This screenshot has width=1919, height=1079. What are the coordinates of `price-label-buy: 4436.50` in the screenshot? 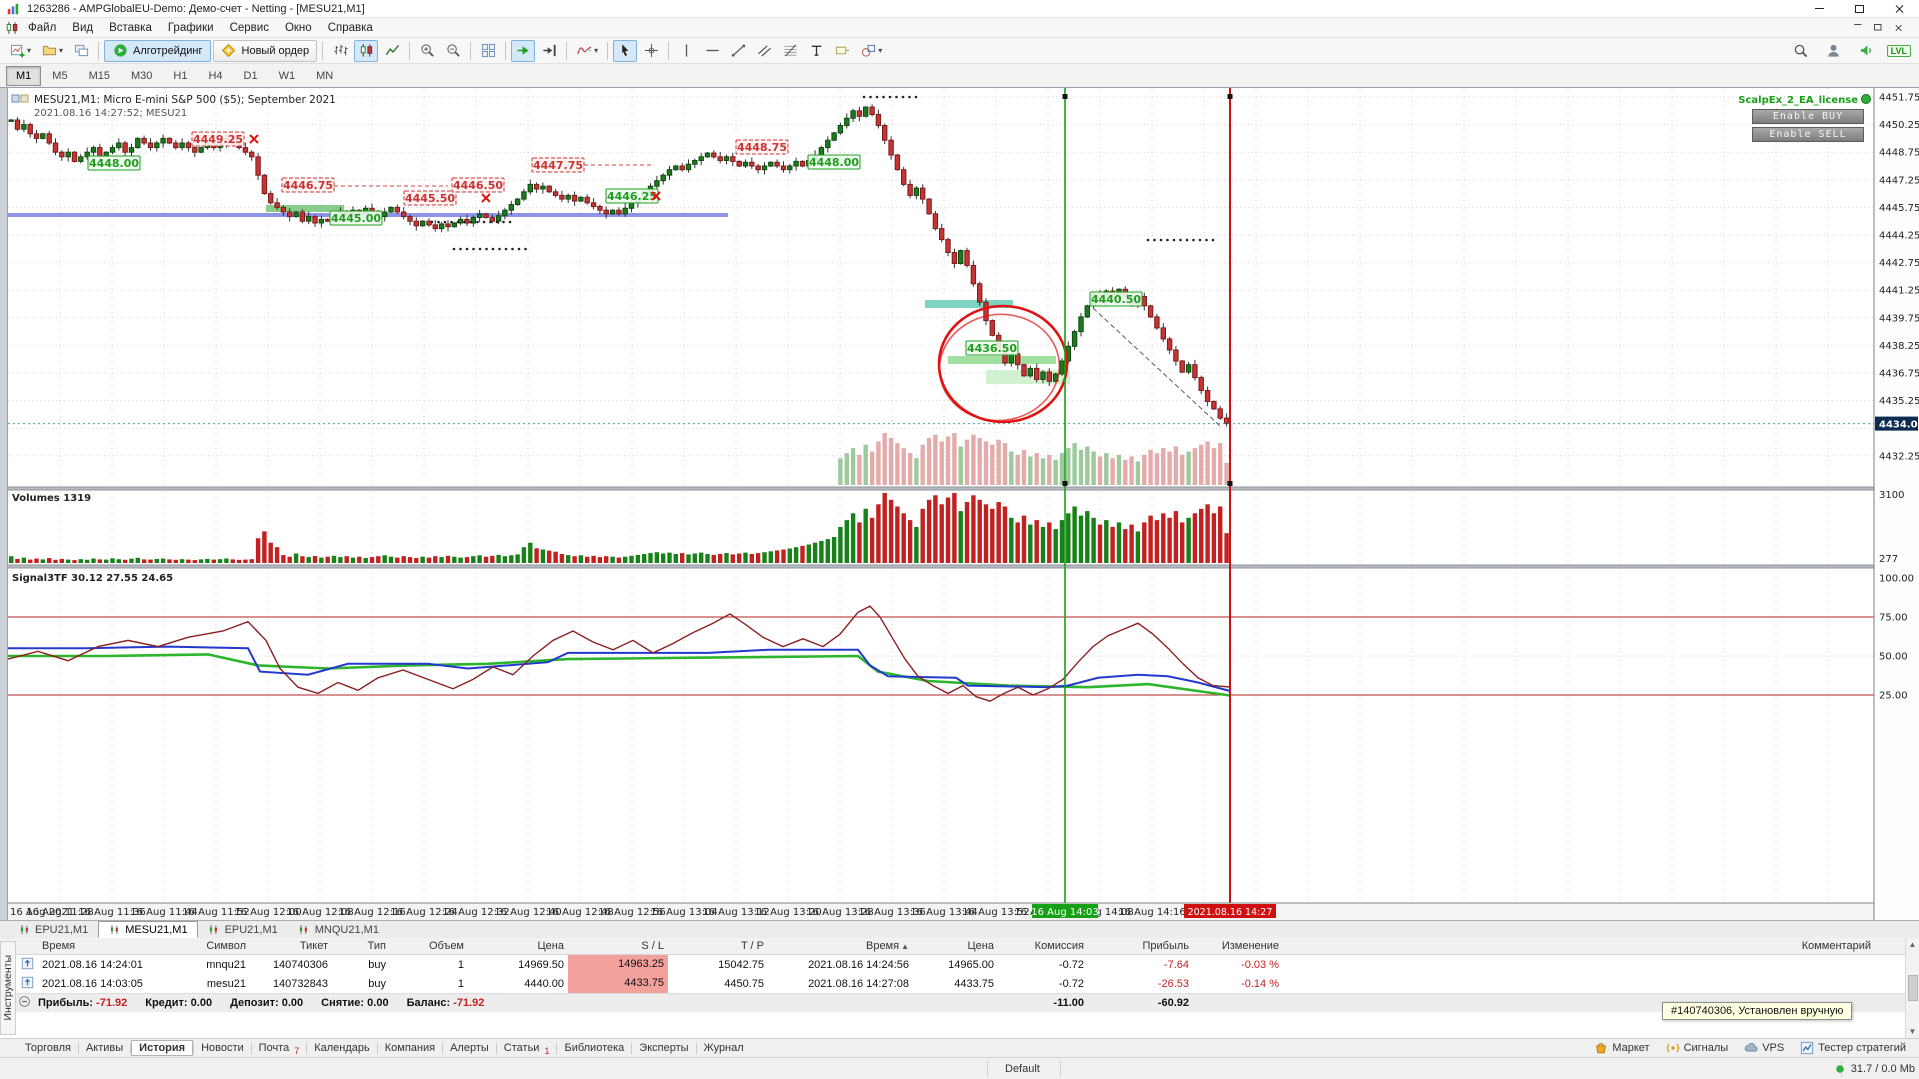 It's located at (992, 348).